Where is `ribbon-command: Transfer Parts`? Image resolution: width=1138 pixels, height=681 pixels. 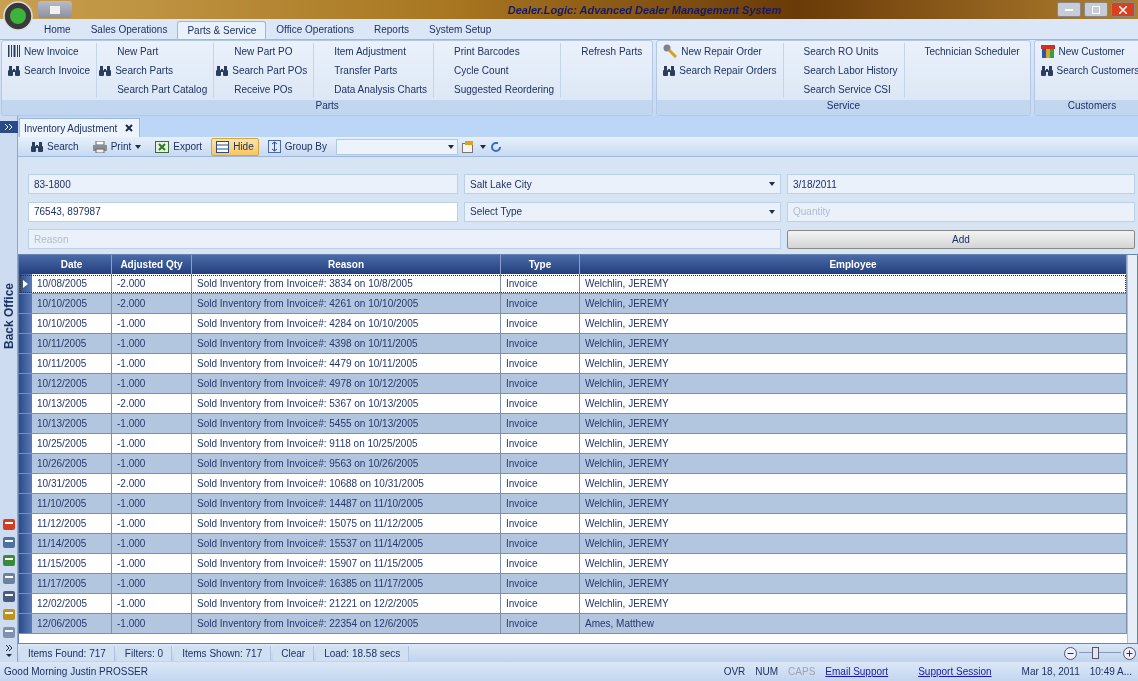 ribbon-command: Transfer Parts is located at coordinates (372, 70).